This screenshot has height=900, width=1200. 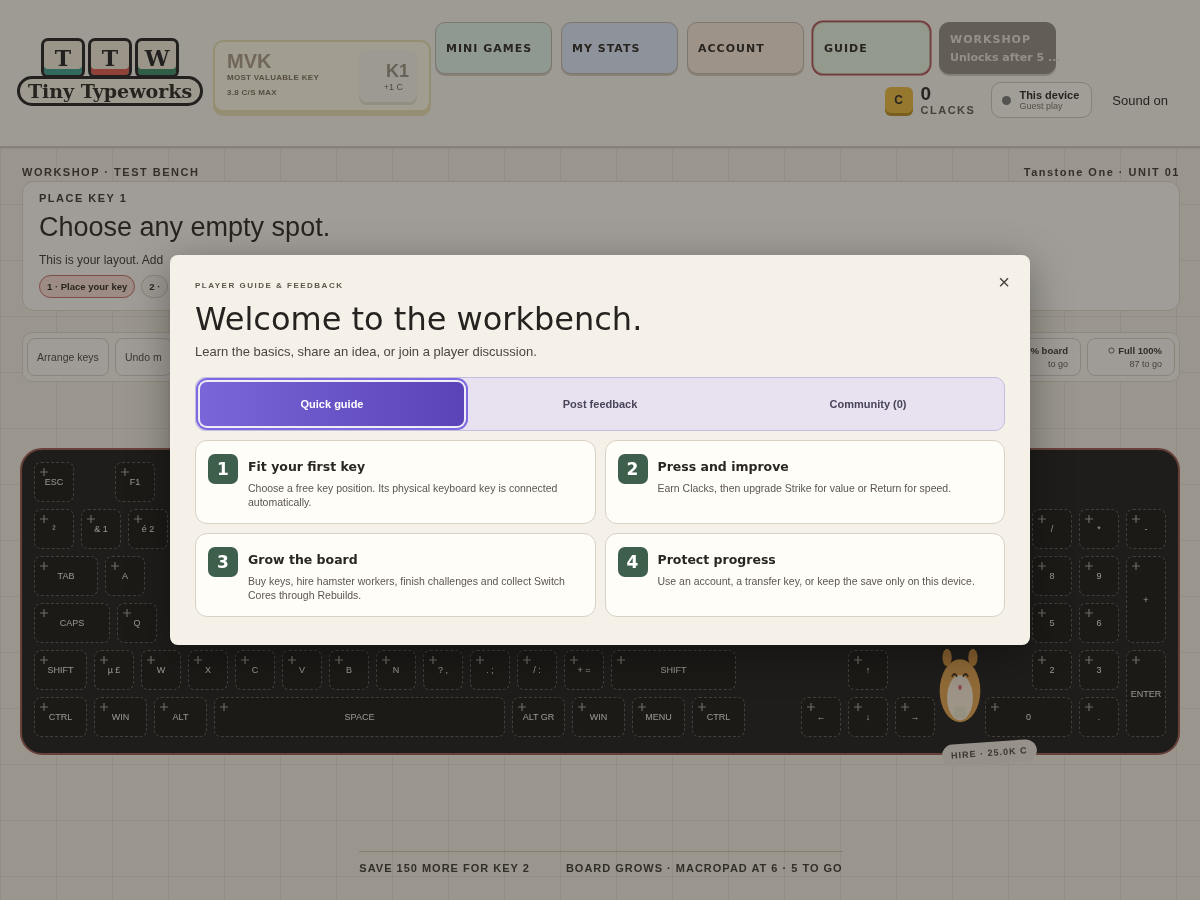 What do you see at coordinates (307, 466) in the screenshot?
I see `guide-card-title: Fit your first key` at bounding box center [307, 466].